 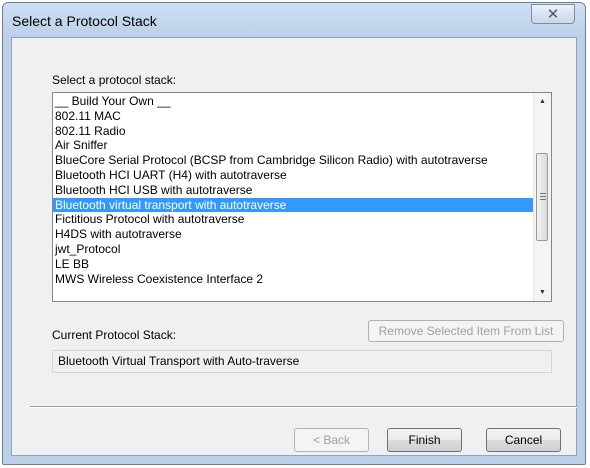 What do you see at coordinates (293, 264) in the screenshot?
I see `list-item: LE BB` at bounding box center [293, 264].